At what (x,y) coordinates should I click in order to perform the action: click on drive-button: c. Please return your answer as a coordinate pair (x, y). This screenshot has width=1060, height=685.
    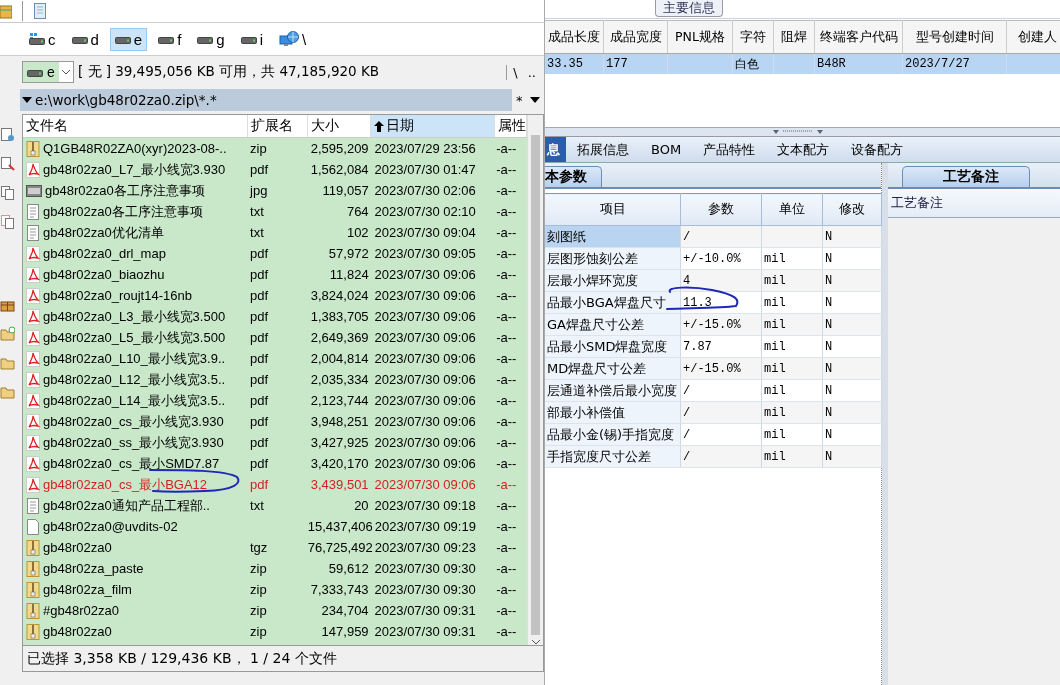
    Looking at the image, I should click on (42, 39).